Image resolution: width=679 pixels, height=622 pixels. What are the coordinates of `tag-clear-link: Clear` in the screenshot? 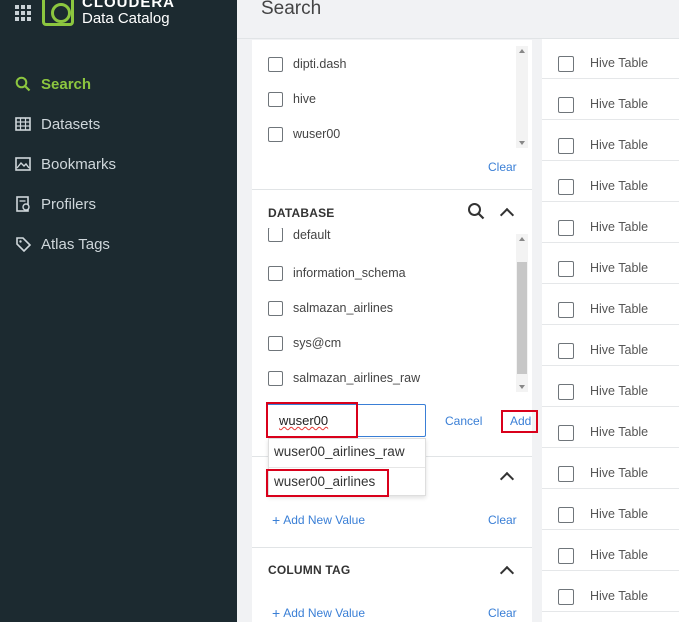 It's located at (502, 520).